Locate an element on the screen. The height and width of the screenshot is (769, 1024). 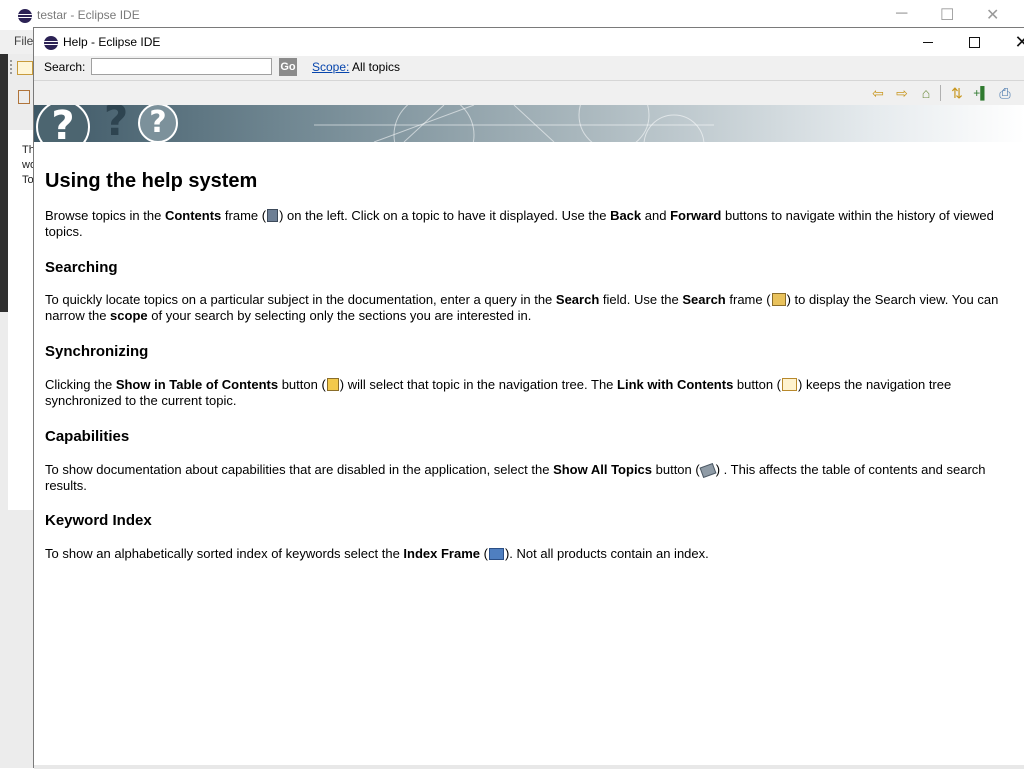
banner-decoration-icon is located at coordinates (514, 123).